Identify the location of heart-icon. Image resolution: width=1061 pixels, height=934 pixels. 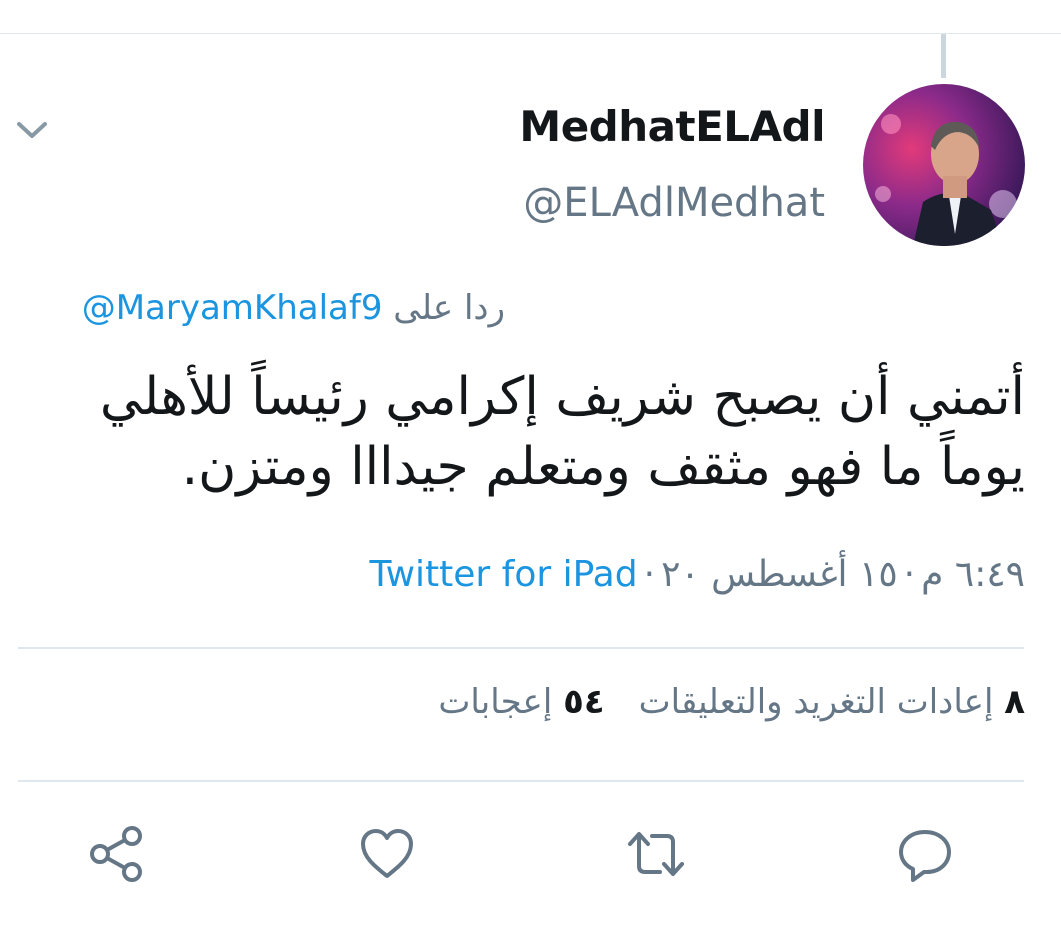
(387, 853).